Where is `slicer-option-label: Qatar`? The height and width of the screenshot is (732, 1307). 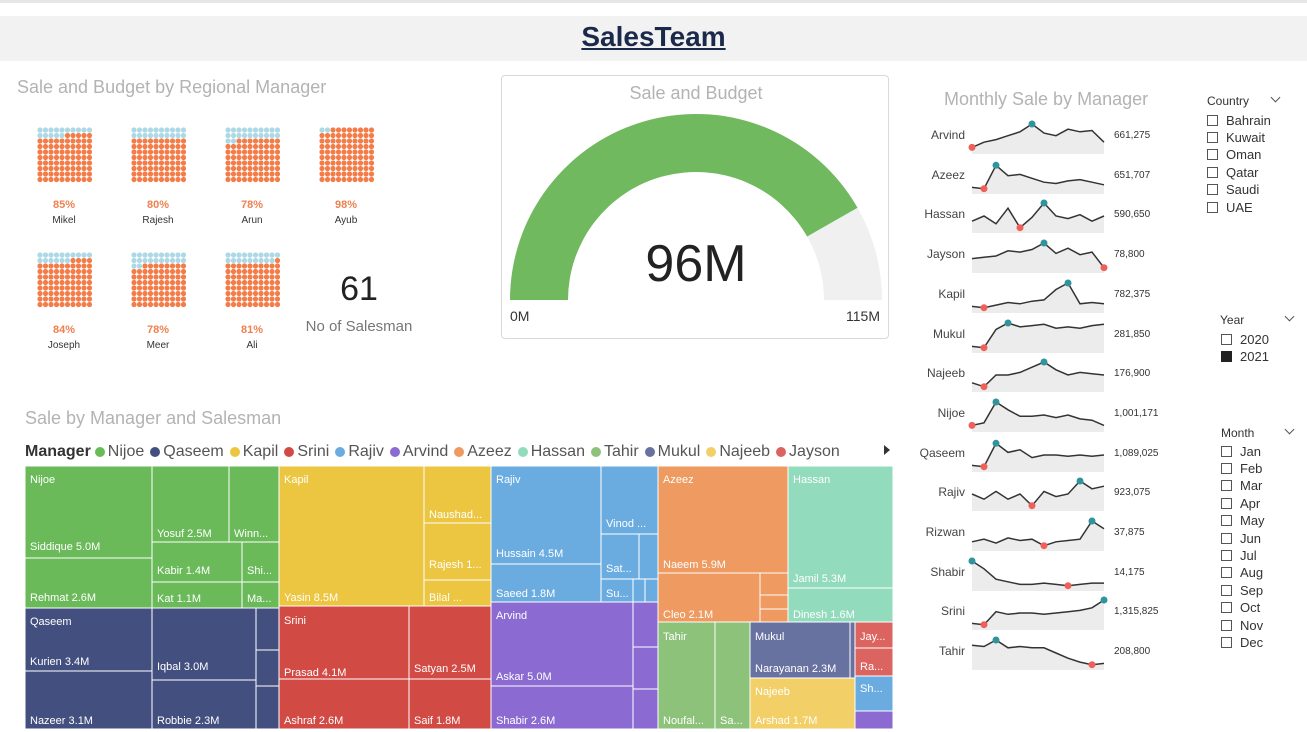
slicer-option-label: Qatar is located at coordinates (1242, 172).